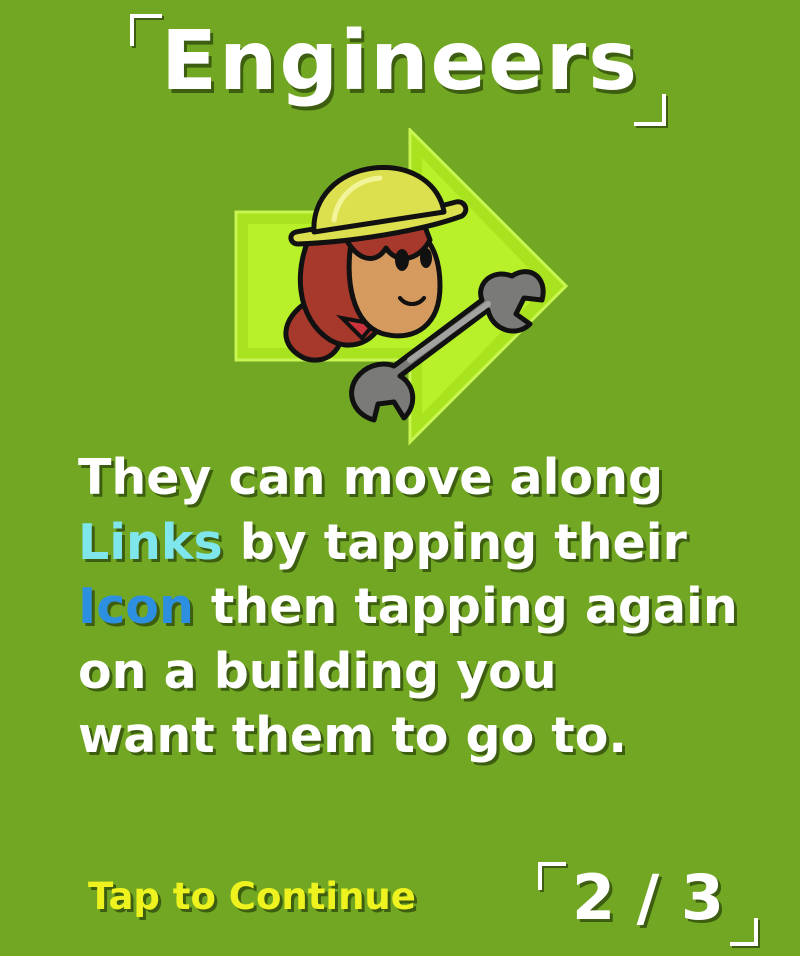  I want to click on engineer-illustration, so click(404, 287).